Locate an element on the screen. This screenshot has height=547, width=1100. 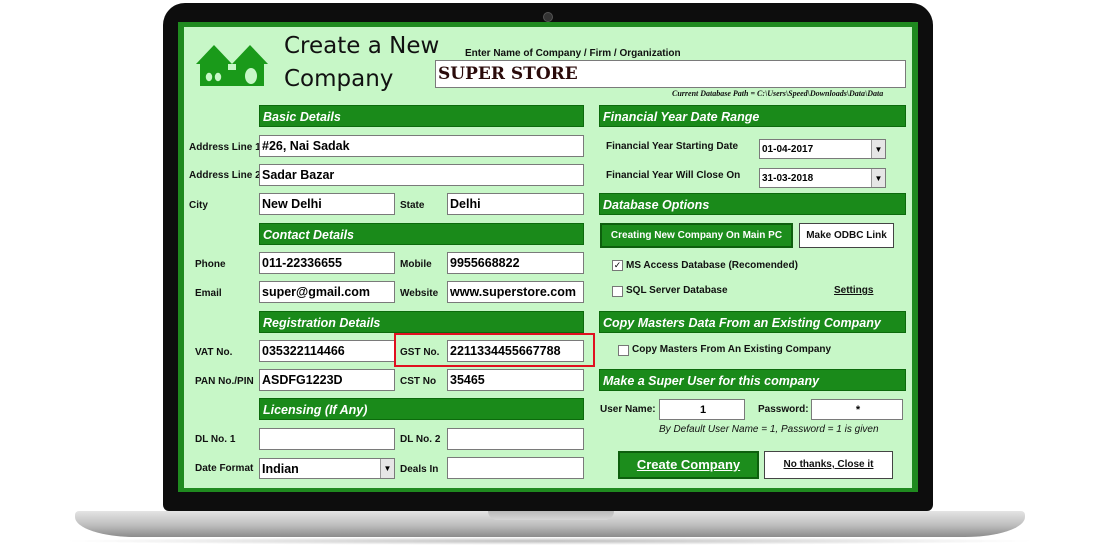
dl2-input is located at coordinates (515, 439).